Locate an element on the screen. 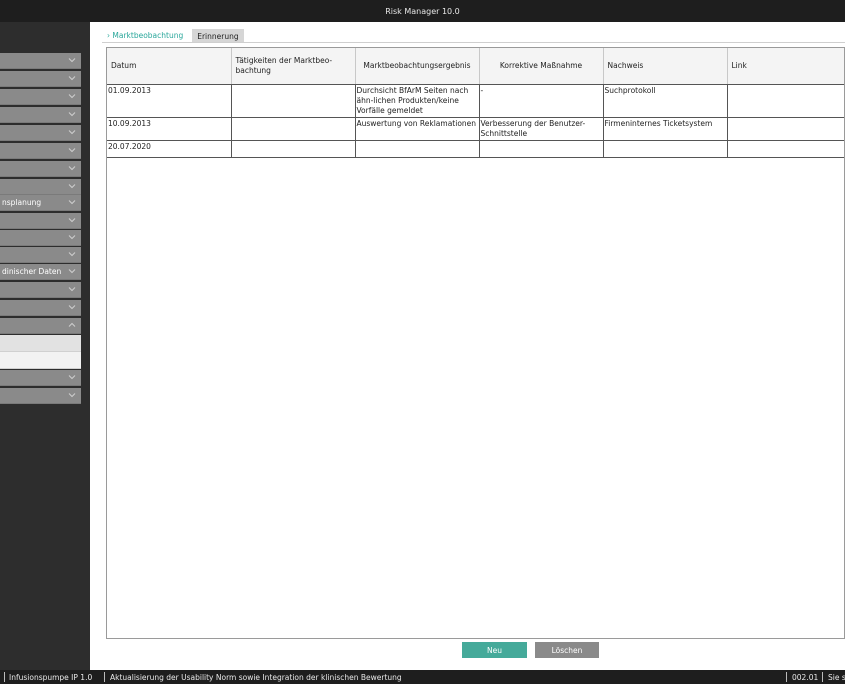  sidebar: nsplanung dinischer Daten is located at coordinates (45, 346).